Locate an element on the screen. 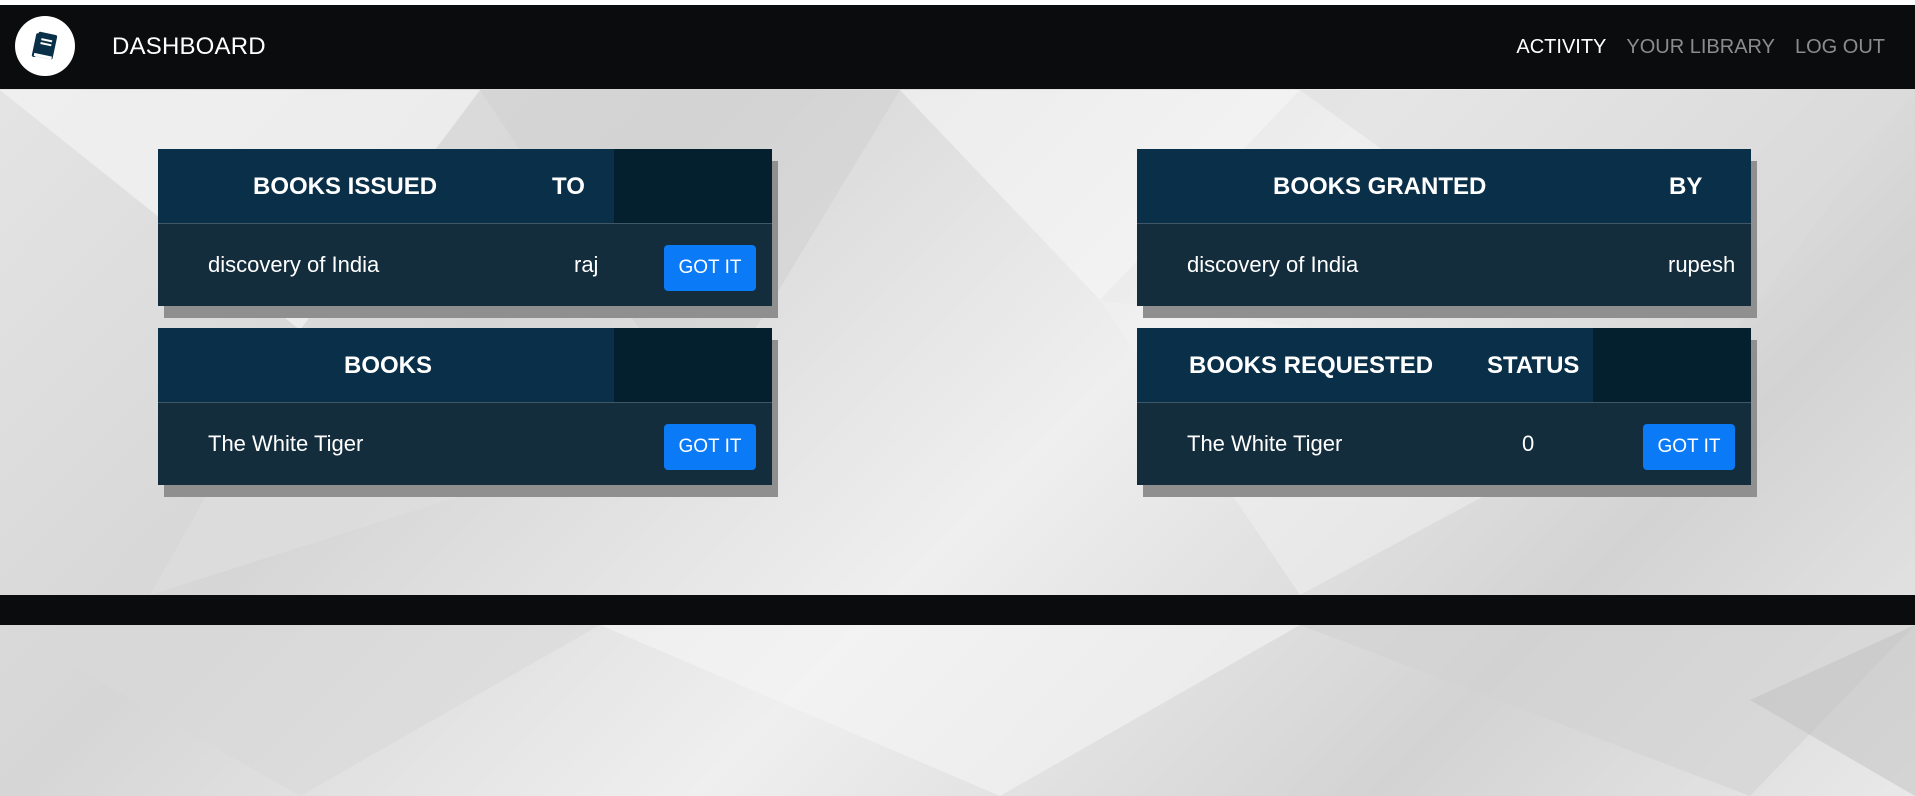  logo is located at coordinates (45, 46).